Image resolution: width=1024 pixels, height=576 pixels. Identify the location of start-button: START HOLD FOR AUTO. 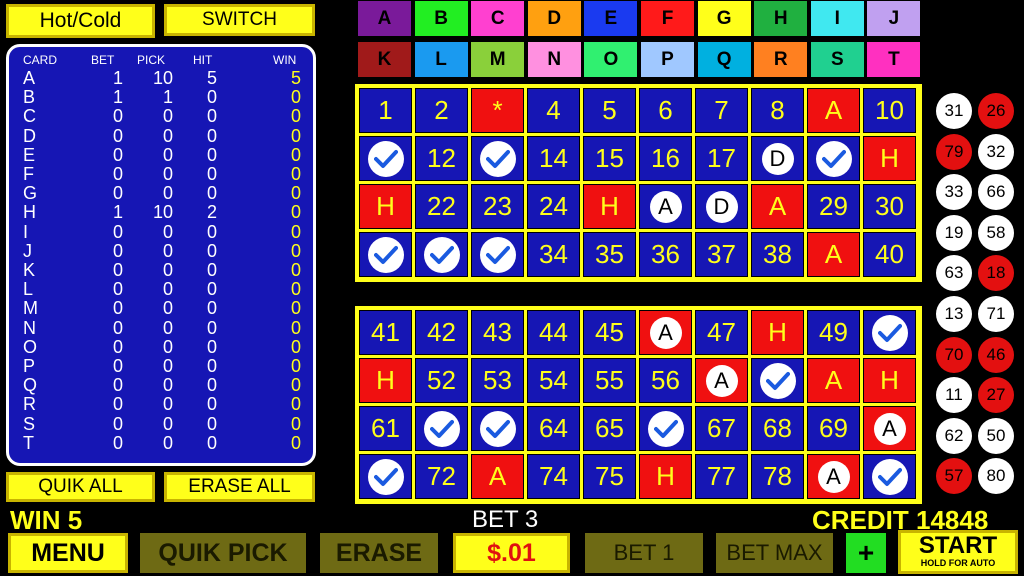
(958, 552).